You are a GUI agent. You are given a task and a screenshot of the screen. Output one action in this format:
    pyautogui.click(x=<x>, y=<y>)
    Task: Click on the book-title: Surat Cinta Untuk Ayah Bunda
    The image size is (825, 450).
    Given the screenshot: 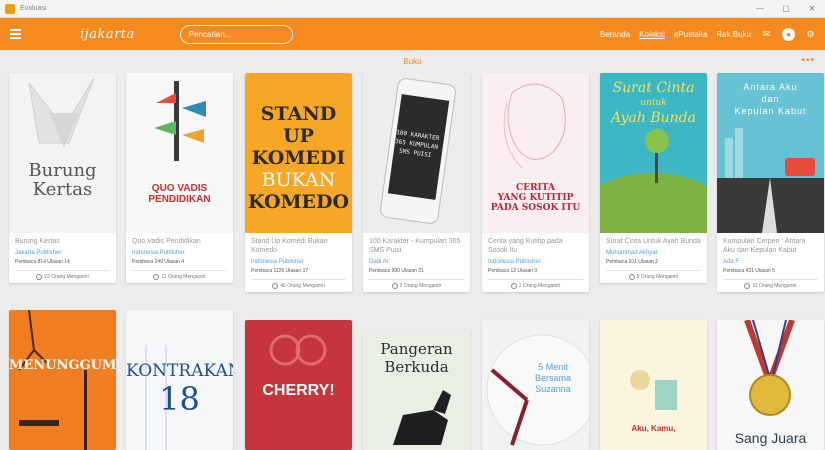 What is the action you would take?
    pyautogui.click(x=653, y=241)
    